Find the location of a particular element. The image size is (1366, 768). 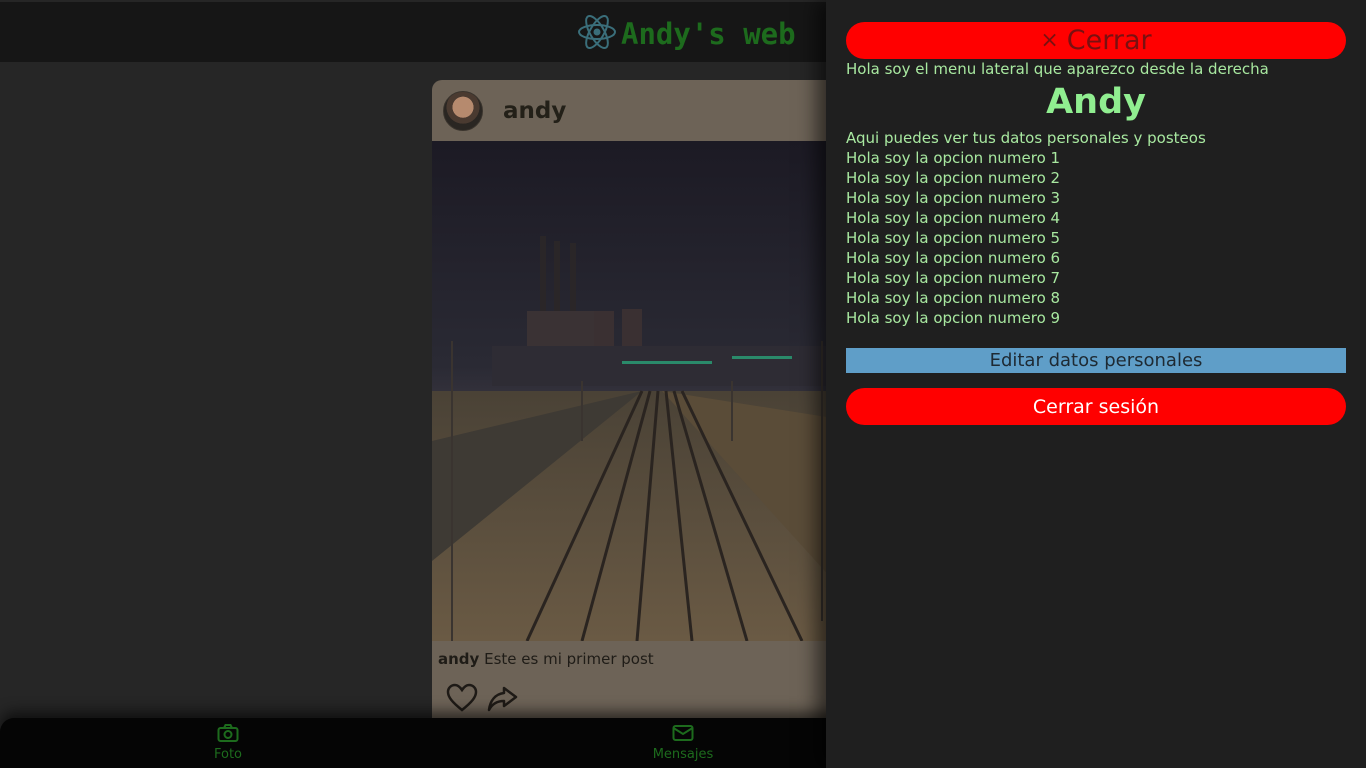

nav-item-foto: Foto is located at coordinates (228, 742).